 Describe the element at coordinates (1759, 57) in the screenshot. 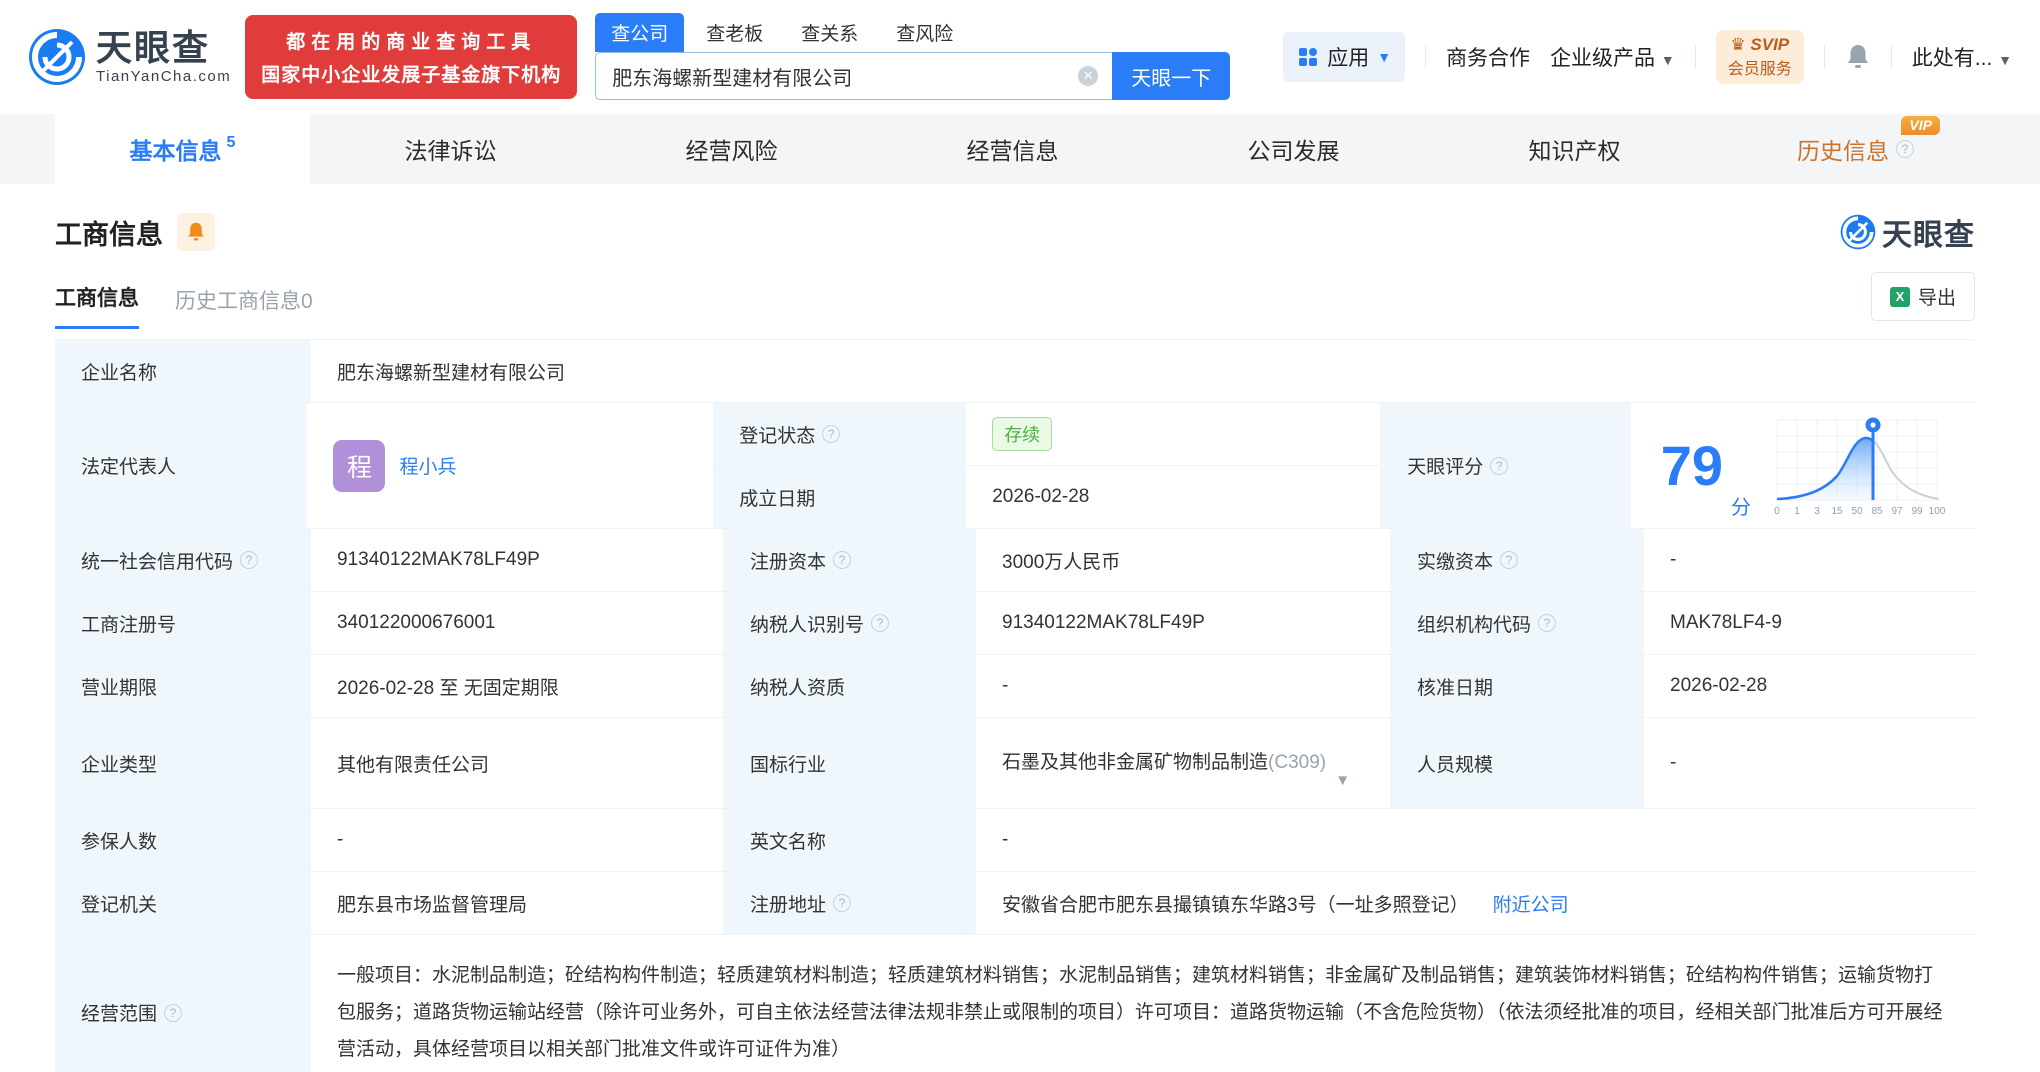

I see `svip-member-service: ♛ SVIP 会员服务` at that location.